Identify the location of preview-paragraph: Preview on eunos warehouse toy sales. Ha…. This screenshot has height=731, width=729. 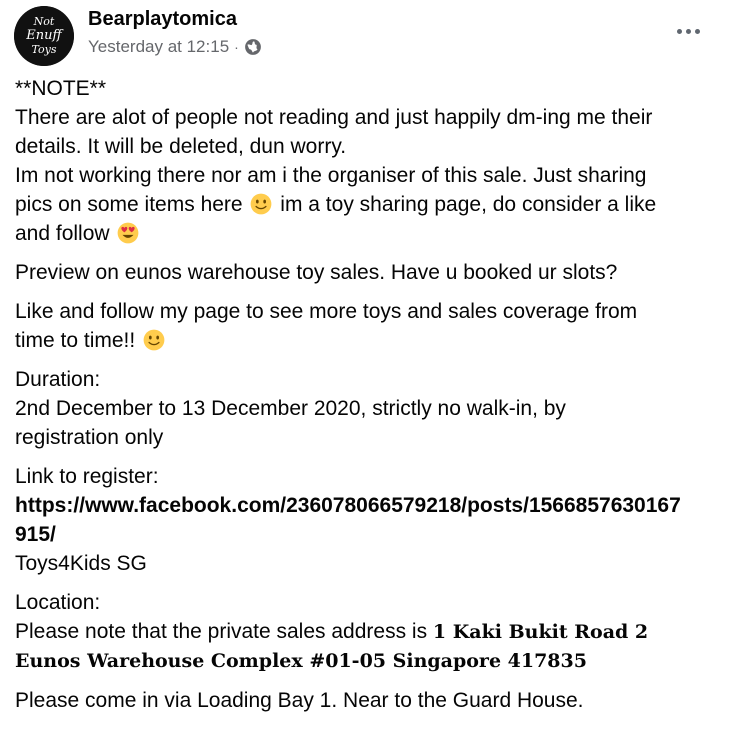
(367, 272).